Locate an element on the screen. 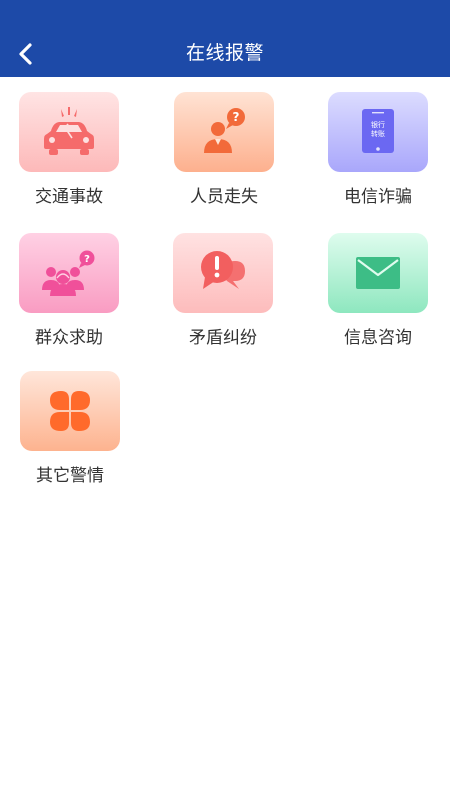  category-label: 信息咨询 is located at coordinates (378, 338).